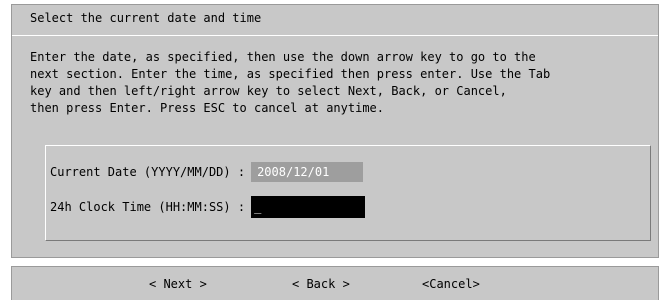 Image resolution: width=672 pixels, height=300 pixels. Describe the element at coordinates (451, 284) in the screenshot. I see `cancel-button: <Cancel>` at that location.